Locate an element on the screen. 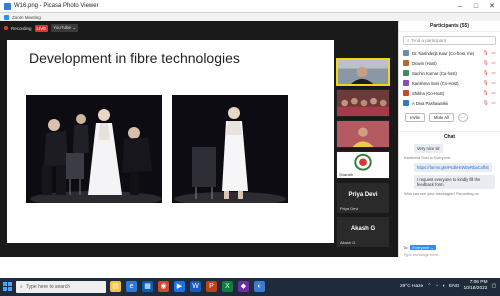 The image size is (500, 296). tile-name-large: Priya Devi is located at coordinates (363, 195).